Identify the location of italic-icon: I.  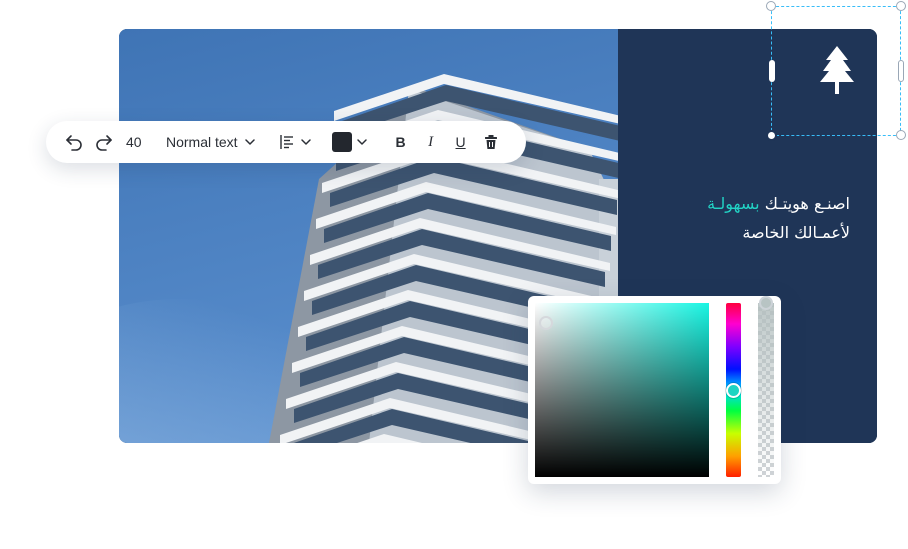
(431, 141).